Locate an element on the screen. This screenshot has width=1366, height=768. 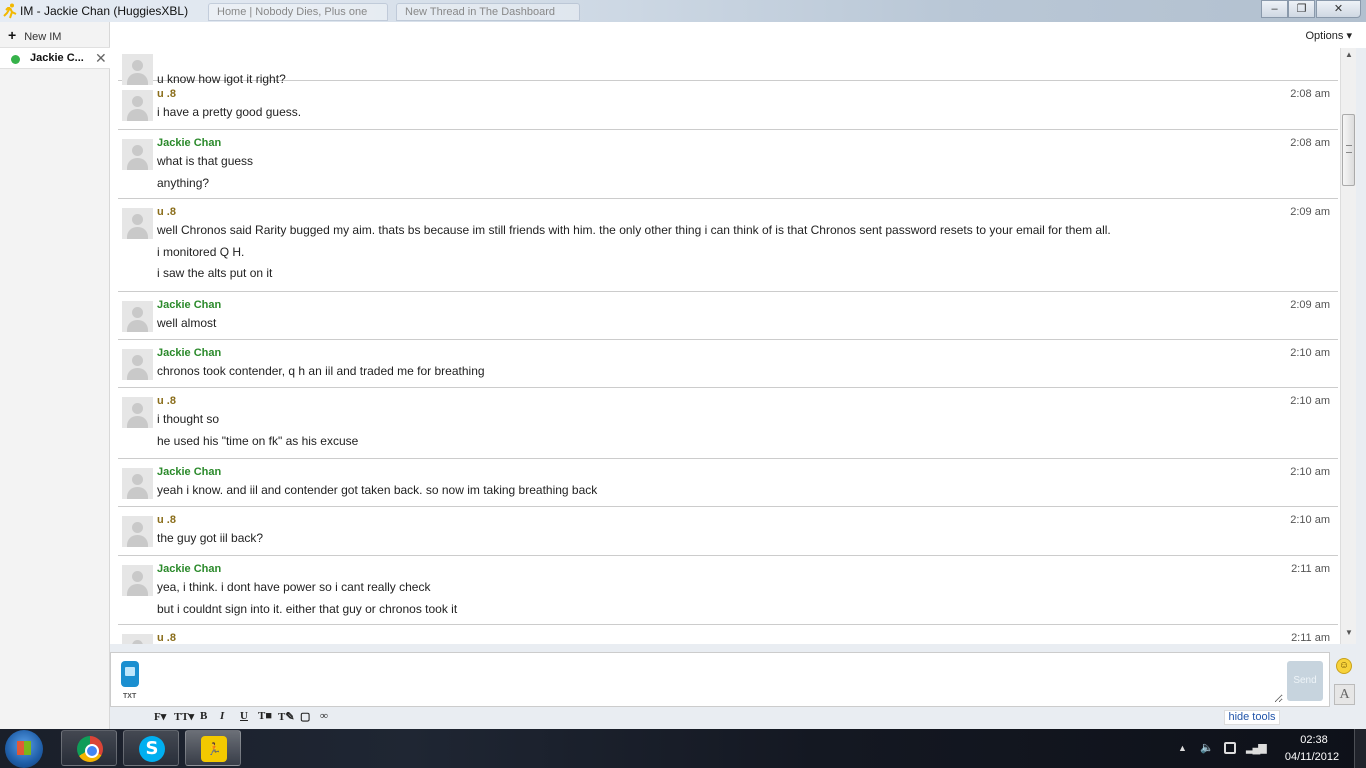
formatting-toolbar: F▾ TT▾ B I U T■ T✎ ▢ ∞ is located at coordinates (715, 718).